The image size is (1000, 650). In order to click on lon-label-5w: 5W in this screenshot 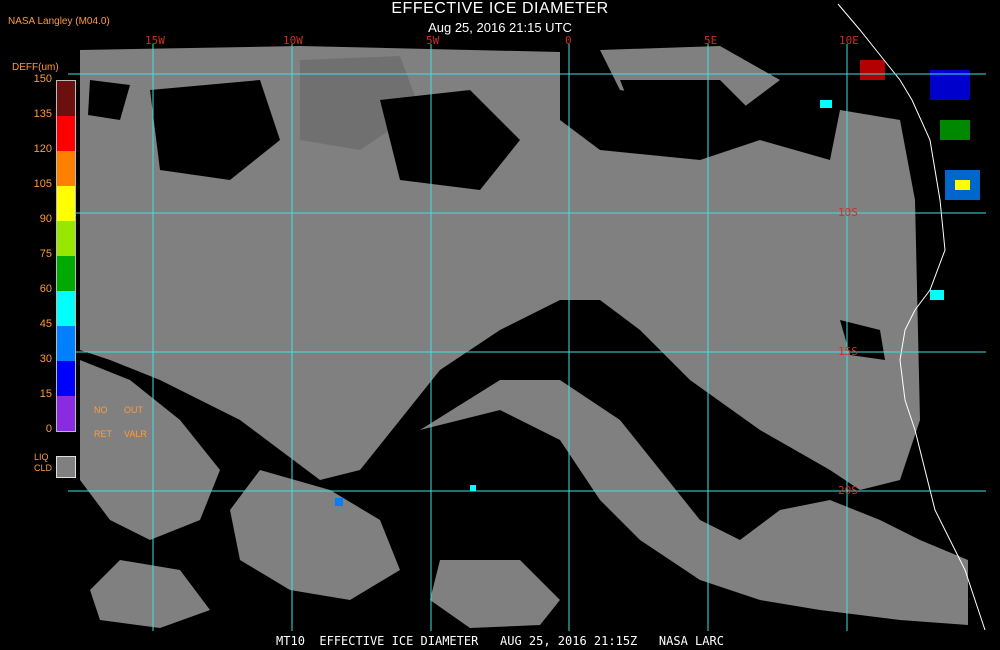, I will do `click(433, 40)`.